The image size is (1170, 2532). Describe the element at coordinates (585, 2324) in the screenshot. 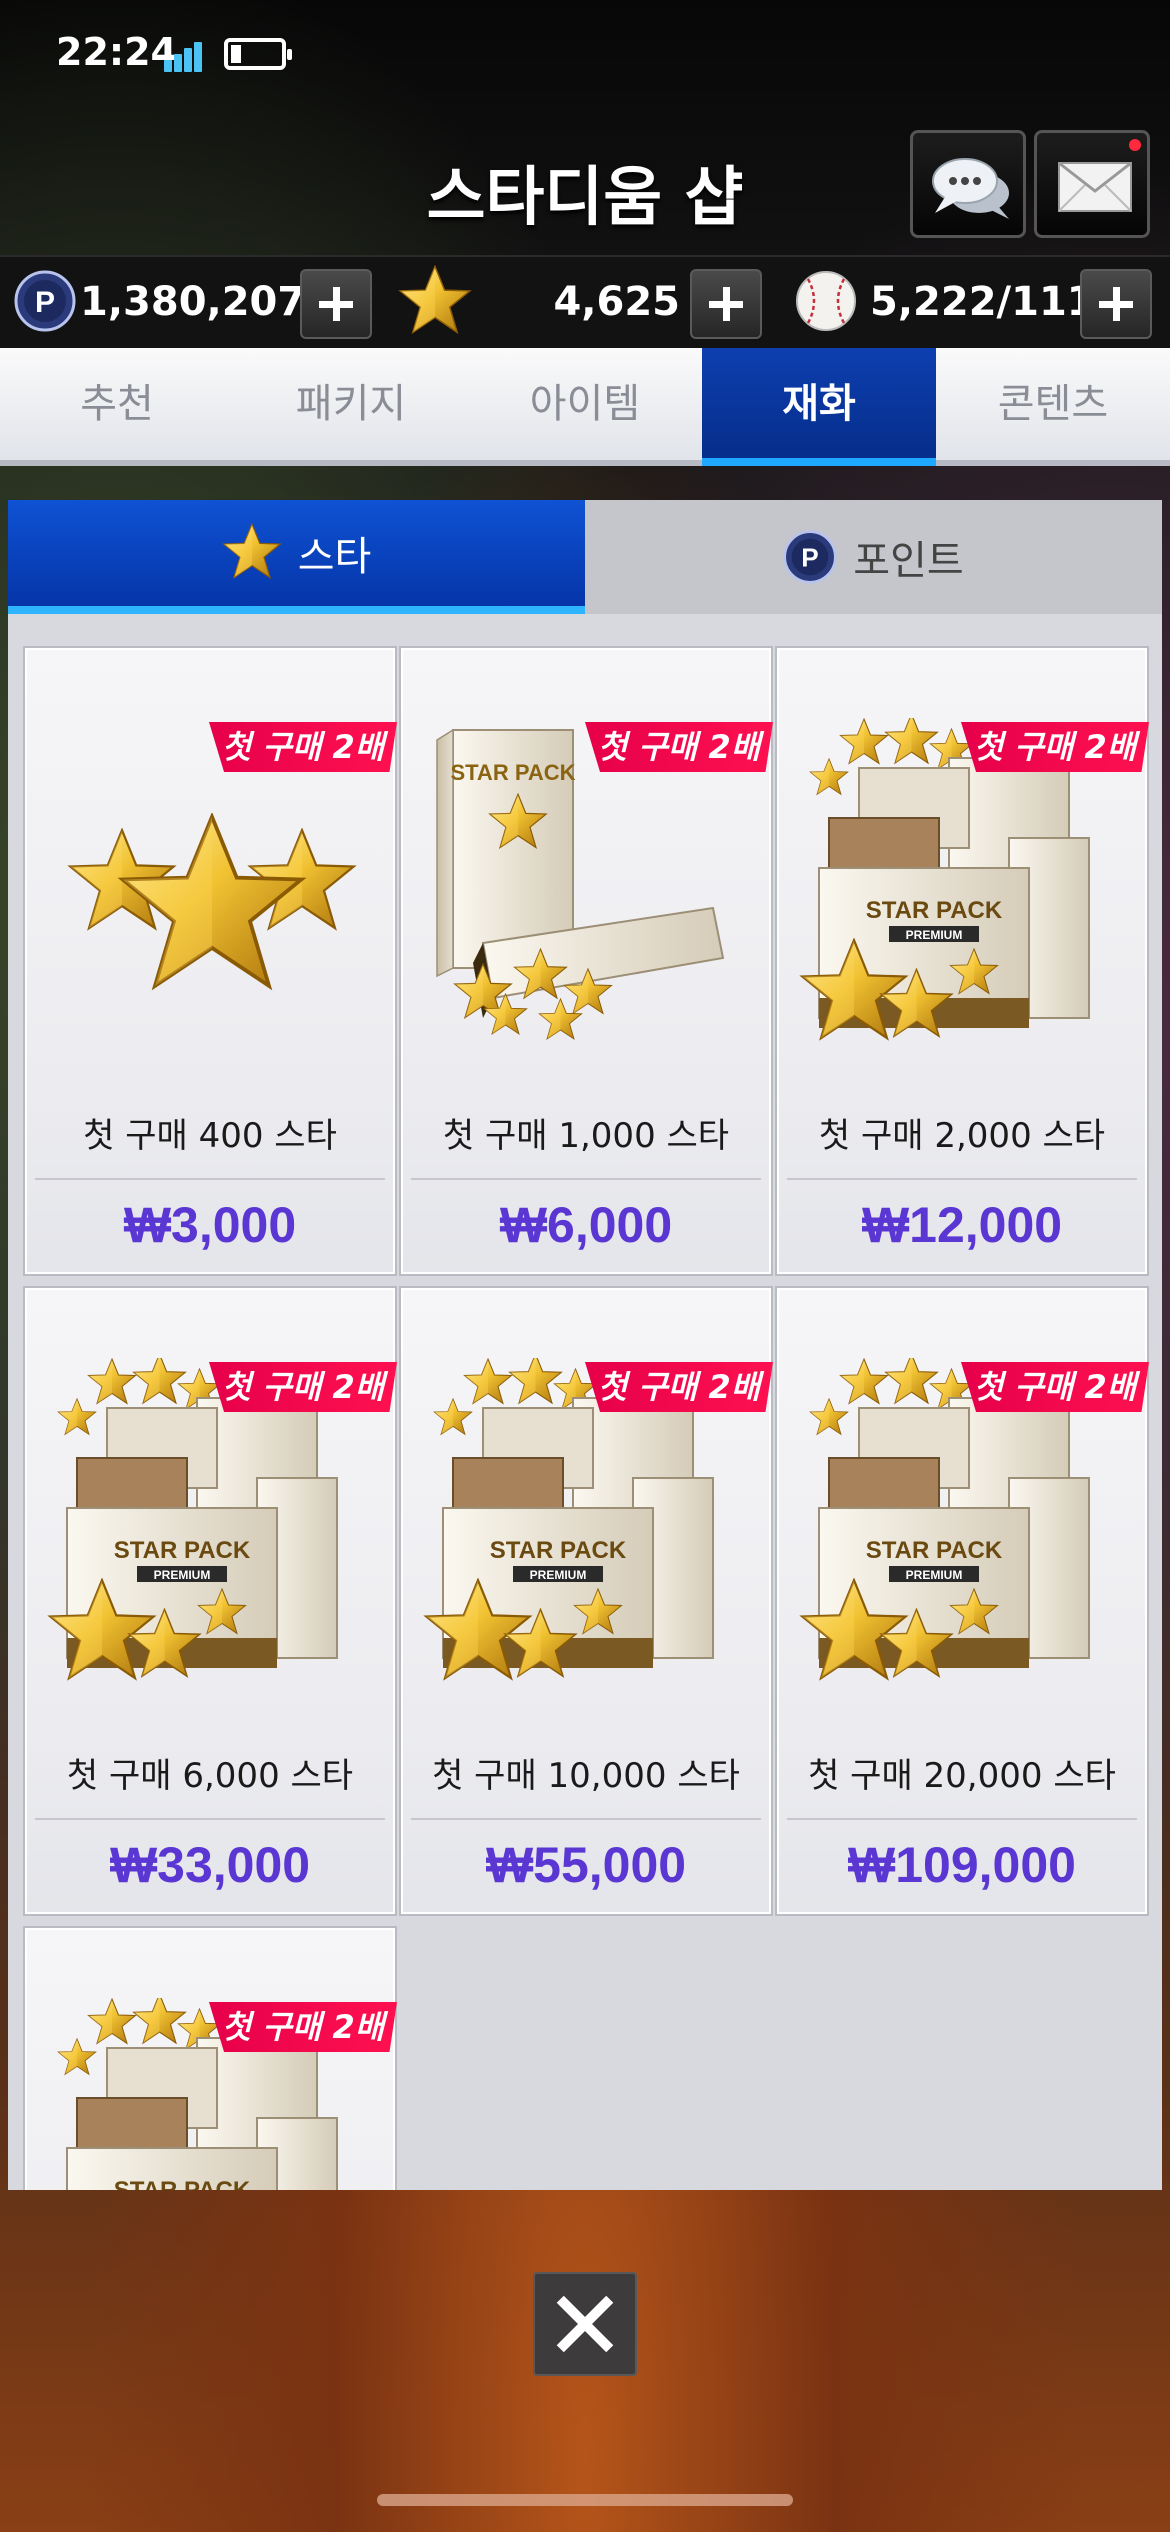

I see `close-button` at that location.